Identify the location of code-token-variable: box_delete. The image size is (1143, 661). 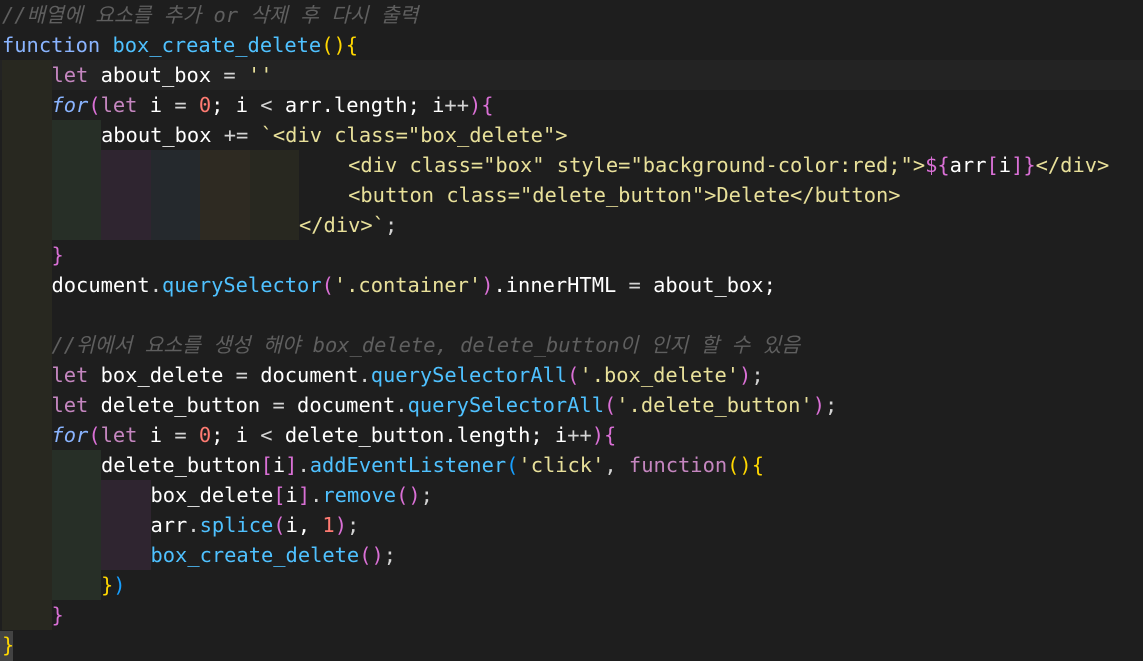
(212, 495).